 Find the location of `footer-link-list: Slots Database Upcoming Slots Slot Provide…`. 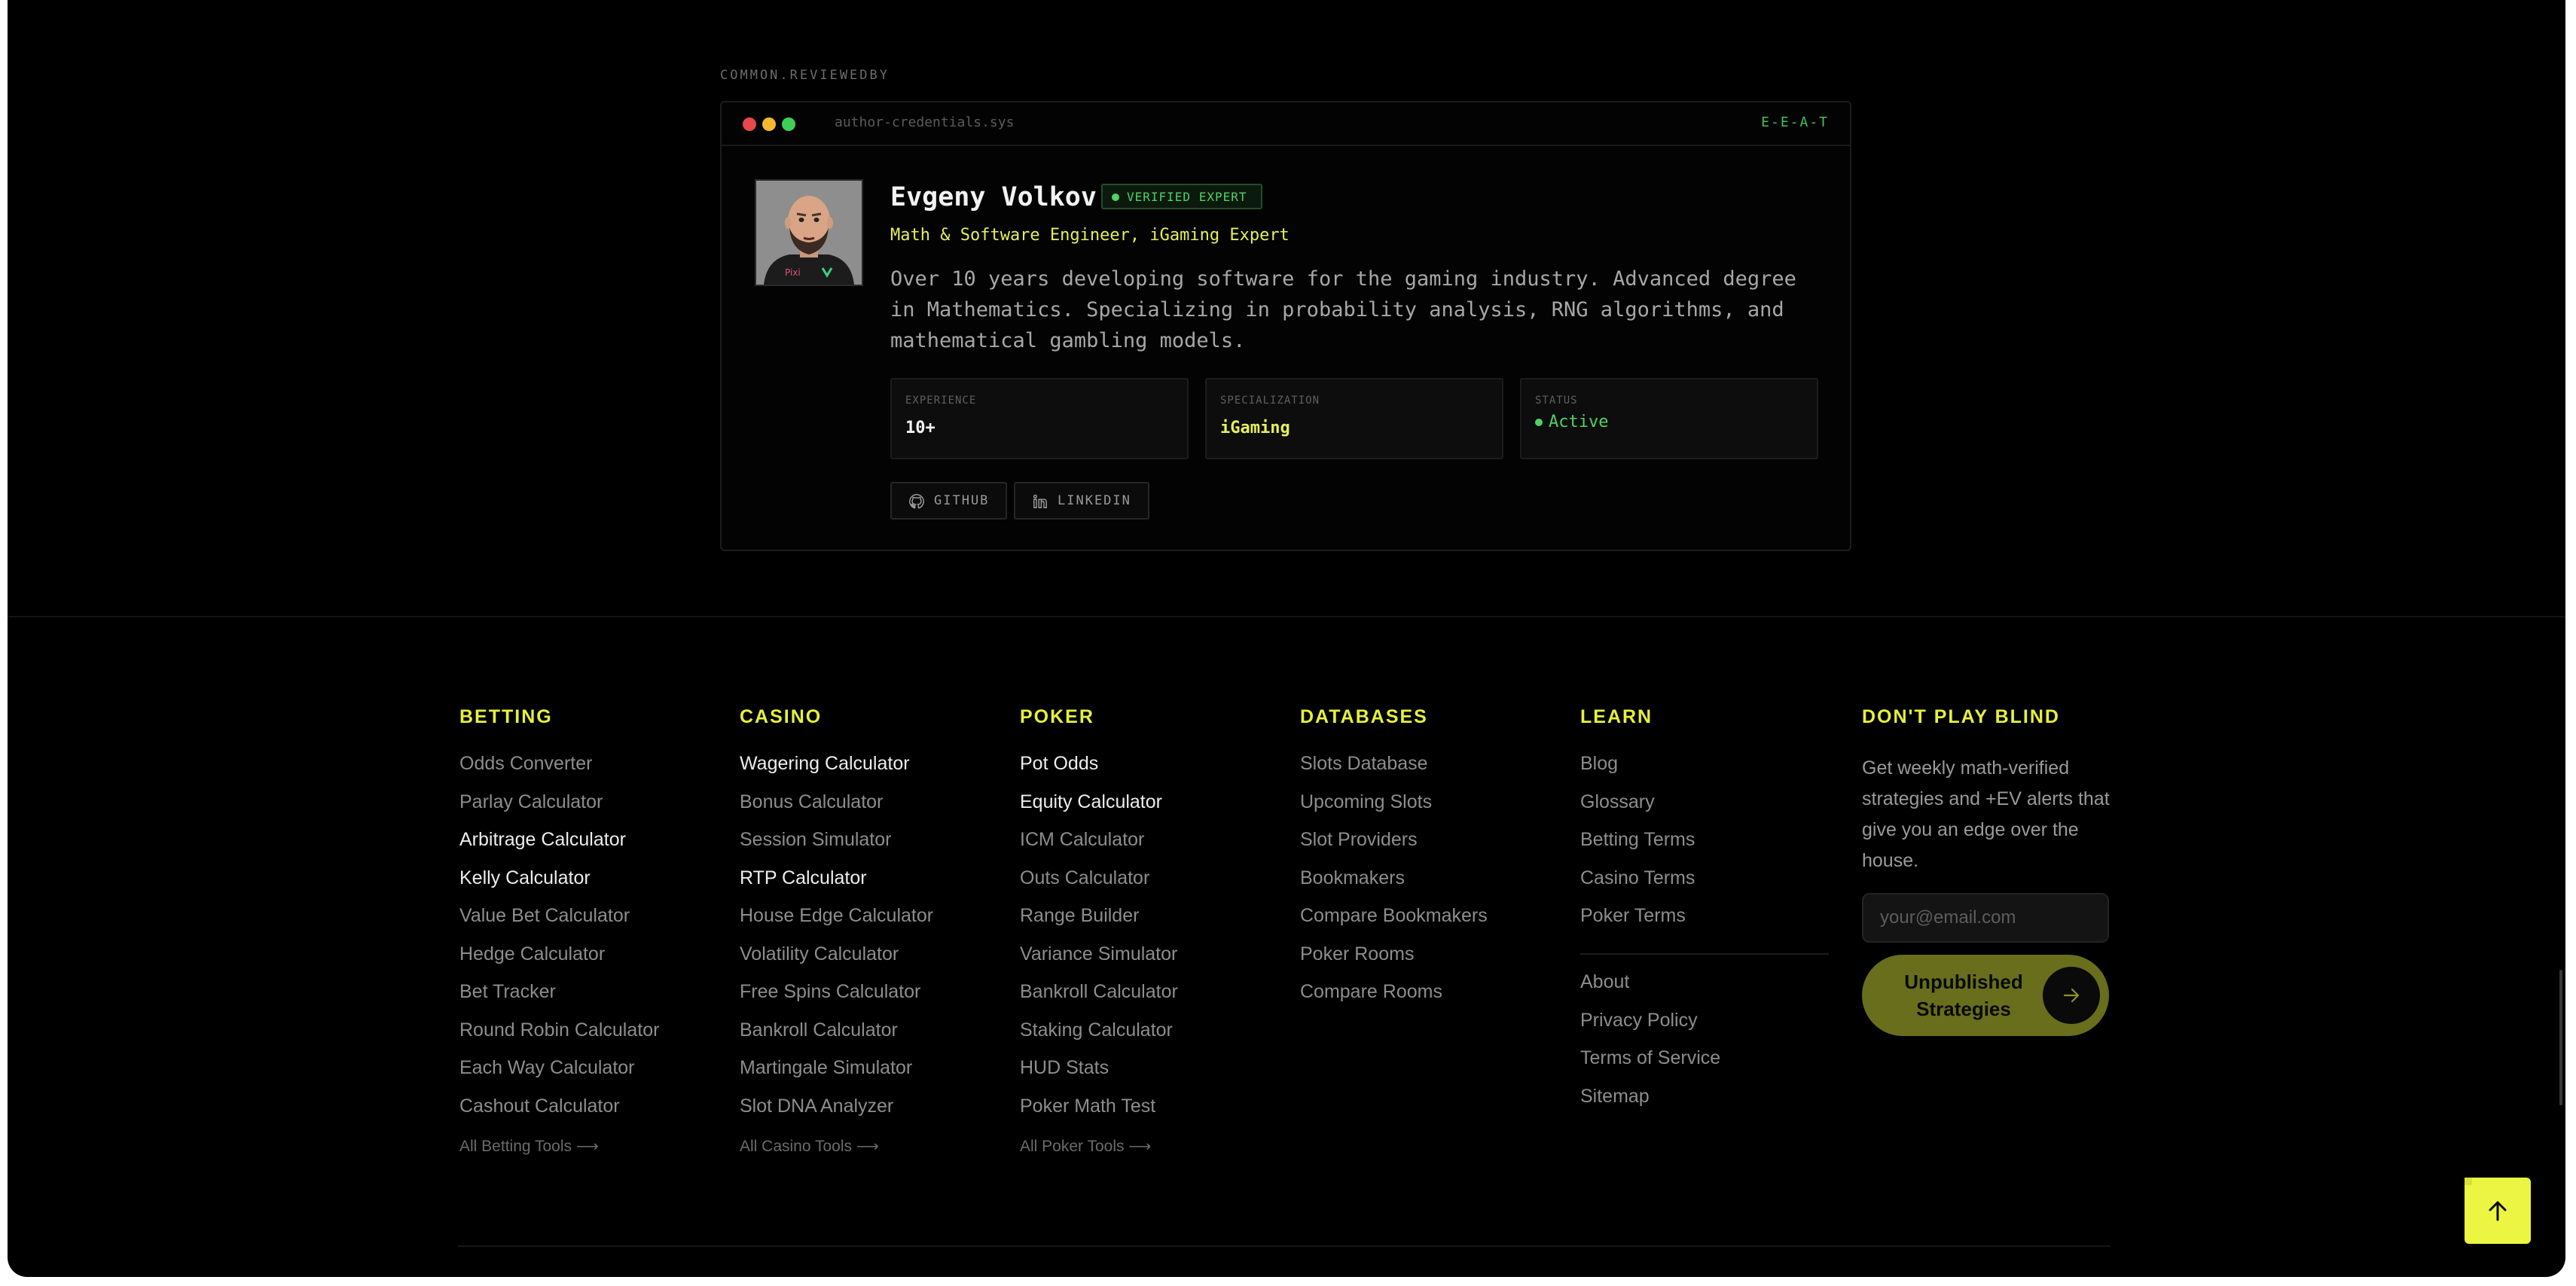

footer-link-list: Slots Database Upcoming Slots Slot Provide… is located at coordinates (1394, 886).